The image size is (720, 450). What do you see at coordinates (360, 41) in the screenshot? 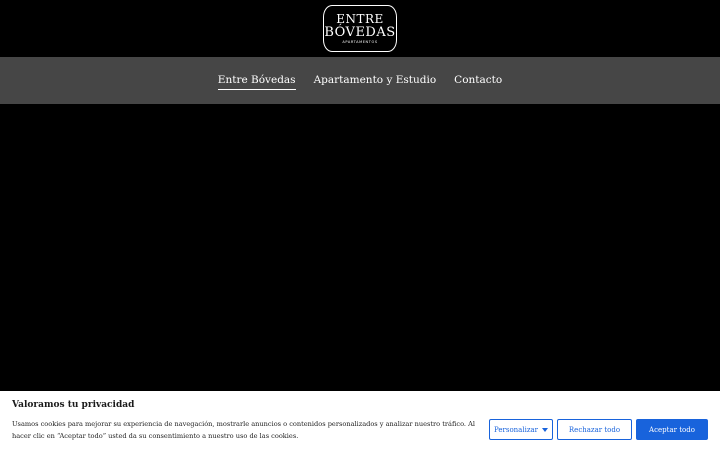
I see `logo-text-line3: APARTAMENTOS` at bounding box center [360, 41].